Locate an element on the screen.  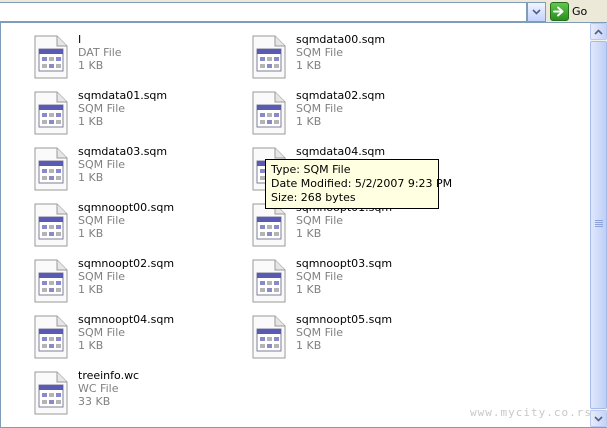
file-type: DAT File is located at coordinates (100, 52).